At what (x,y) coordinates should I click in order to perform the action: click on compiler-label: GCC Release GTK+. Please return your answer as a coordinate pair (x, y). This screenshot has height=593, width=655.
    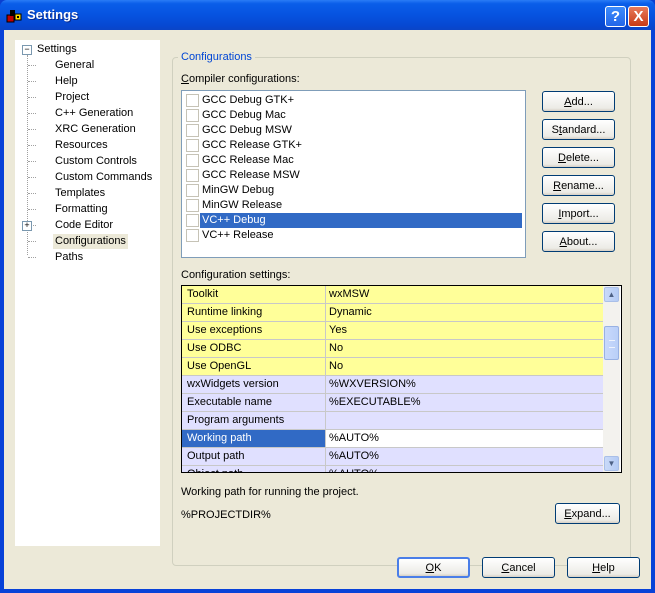
    Looking at the image, I should click on (252, 145).